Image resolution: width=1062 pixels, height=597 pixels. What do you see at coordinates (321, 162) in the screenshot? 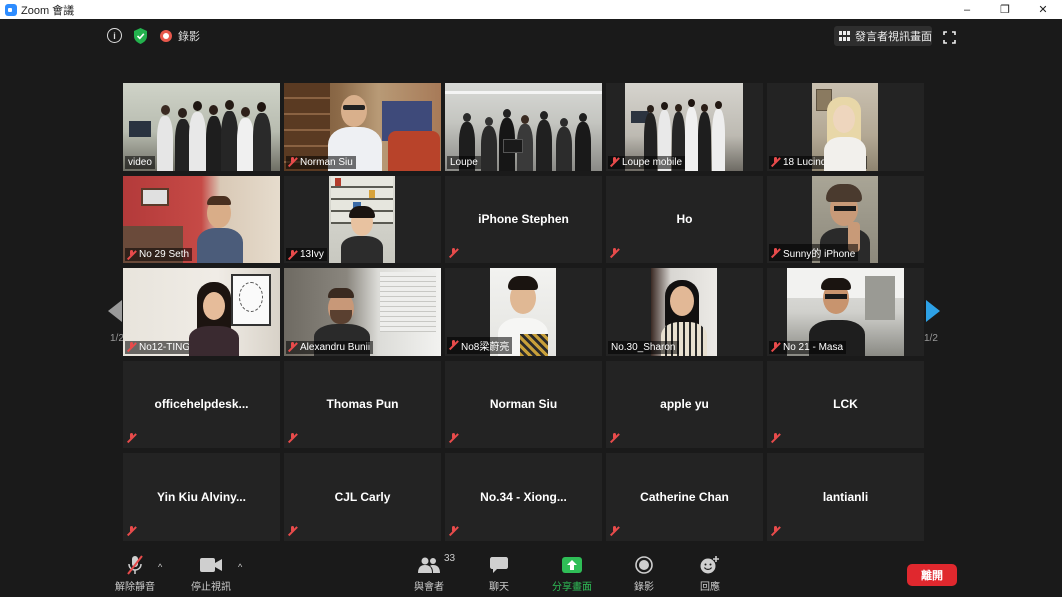
I see `participant-name-tag: Norman Siu` at bounding box center [321, 162].